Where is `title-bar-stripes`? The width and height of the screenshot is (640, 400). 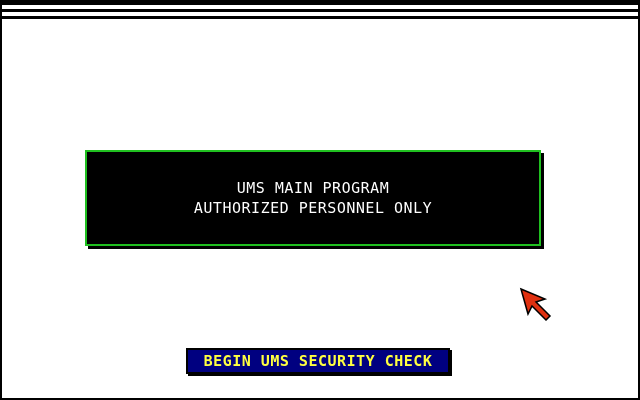 title-bar-stripes is located at coordinates (320, 12).